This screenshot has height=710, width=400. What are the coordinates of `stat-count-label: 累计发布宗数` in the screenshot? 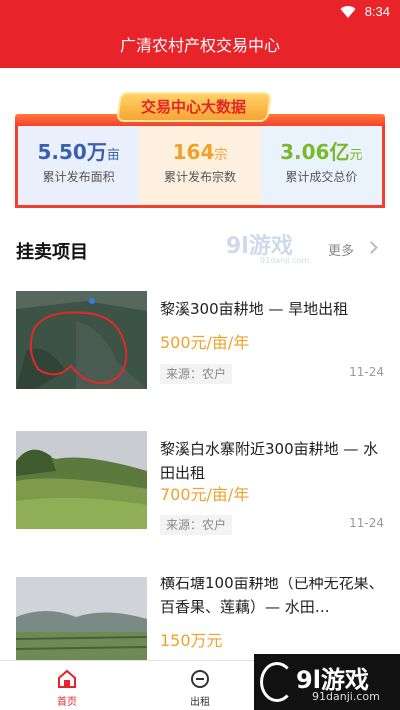 It's located at (199, 177).